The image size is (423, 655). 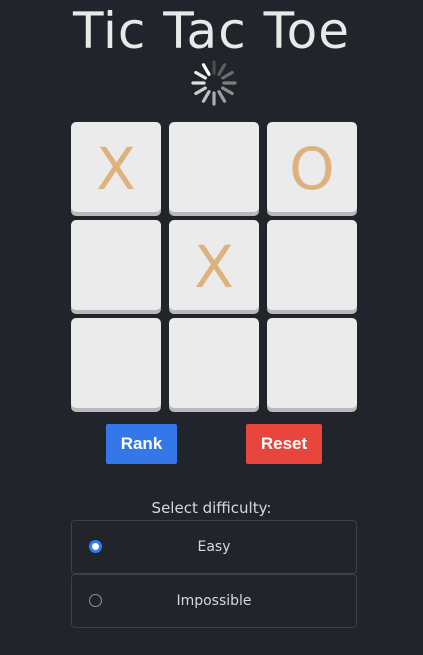 What do you see at coordinates (284, 444) in the screenshot?
I see `reset-button: Reset` at bounding box center [284, 444].